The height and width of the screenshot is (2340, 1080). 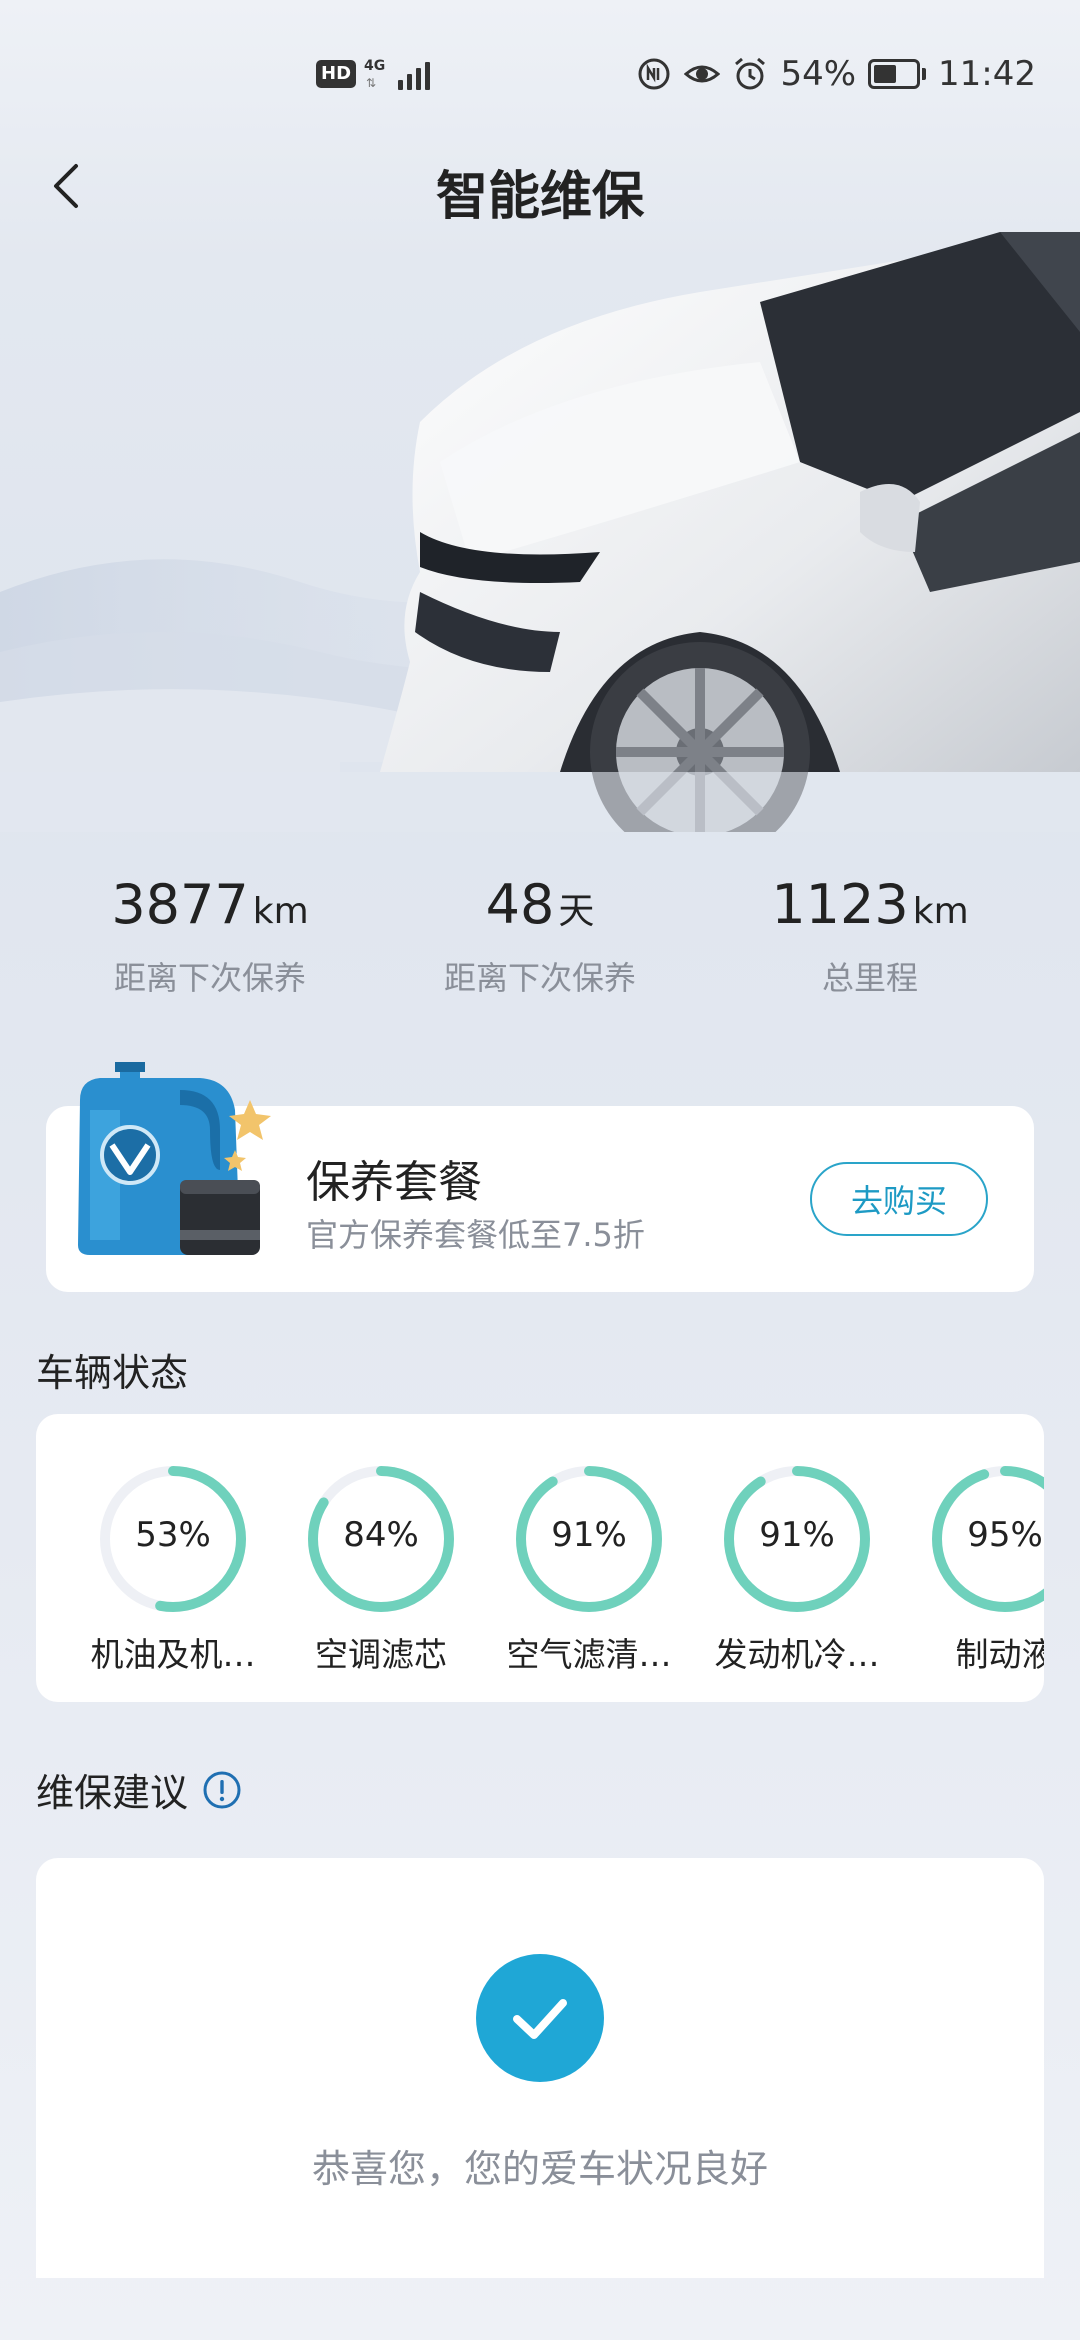 What do you see at coordinates (1000, 1654) in the screenshot?
I see `gauge-label: 制动液` at bounding box center [1000, 1654].